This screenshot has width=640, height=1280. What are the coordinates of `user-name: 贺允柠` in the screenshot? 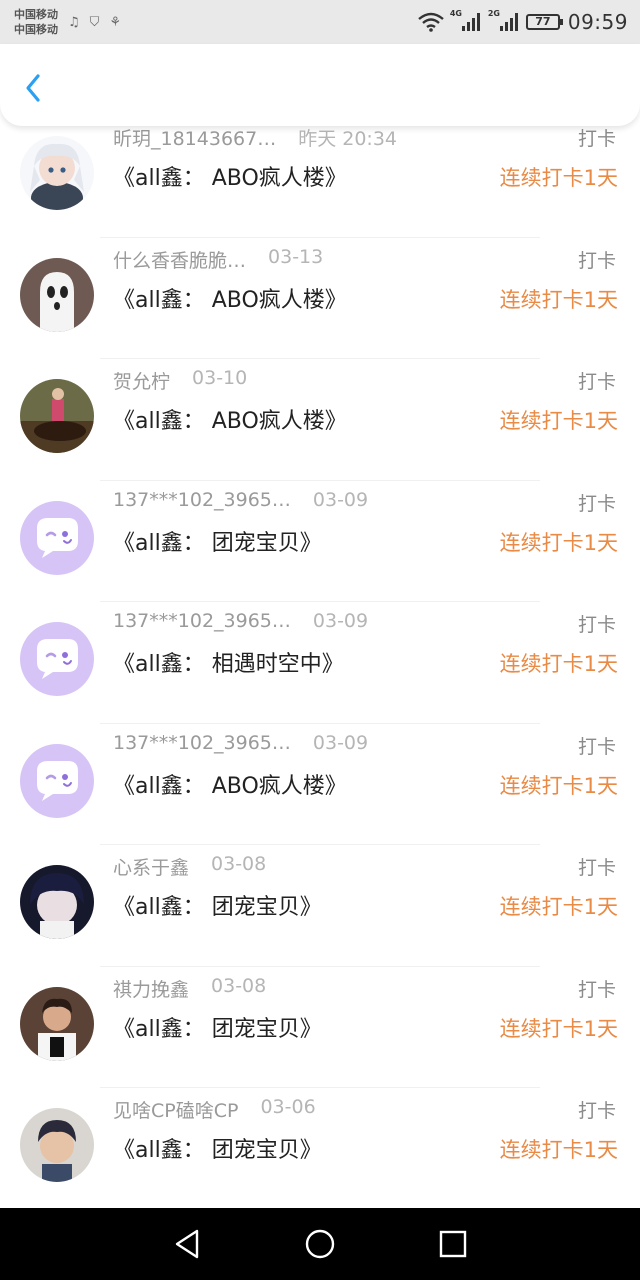 It's located at (142, 382).